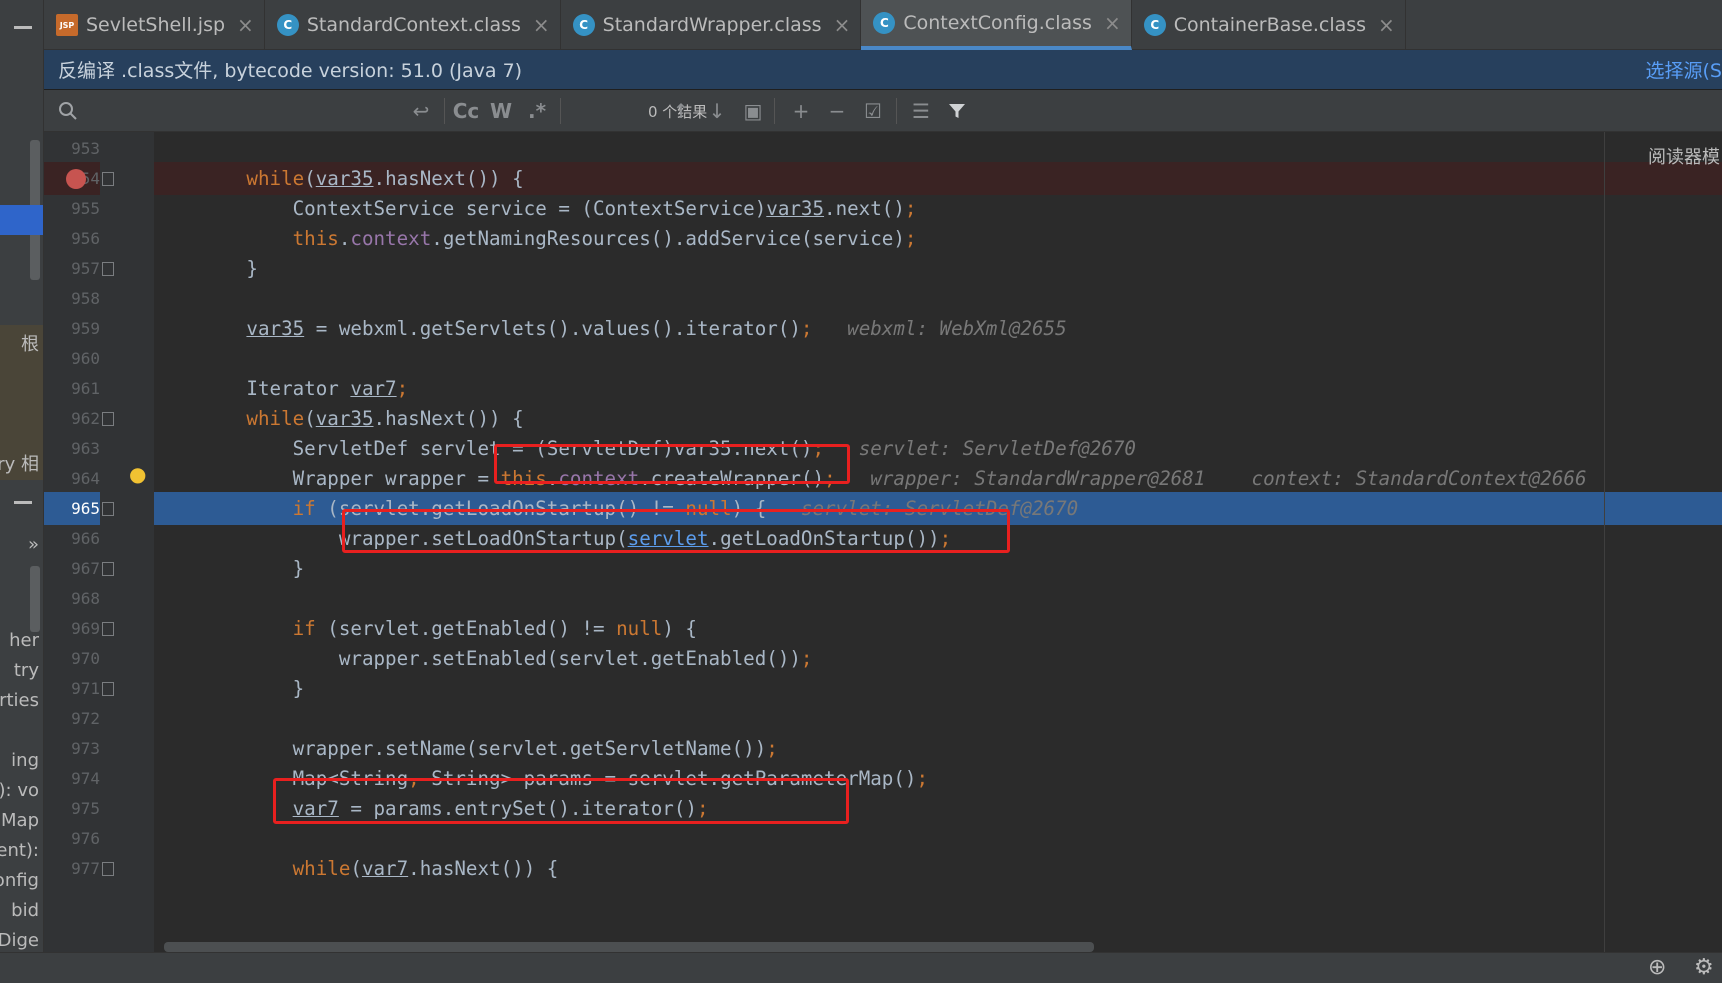 The image size is (1722, 983). I want to click on line-number: 975, so click(85, 808).